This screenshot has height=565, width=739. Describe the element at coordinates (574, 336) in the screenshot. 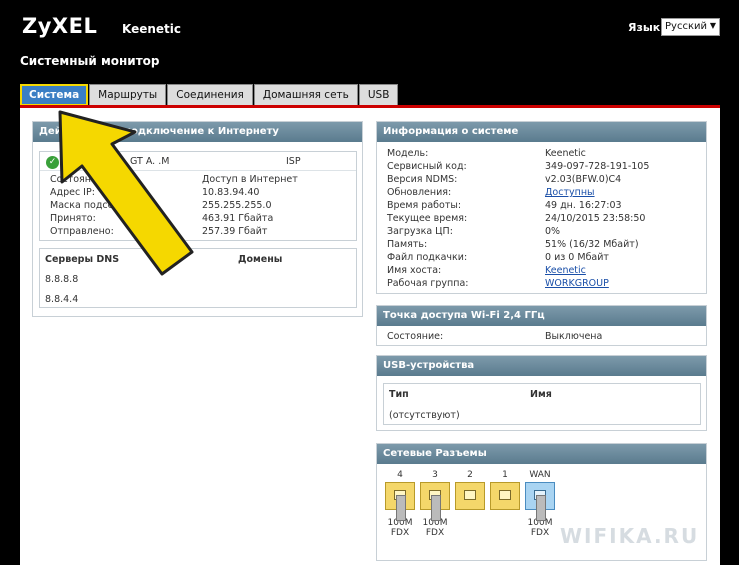

I see `wifi-status-value: Выключена` at that location.